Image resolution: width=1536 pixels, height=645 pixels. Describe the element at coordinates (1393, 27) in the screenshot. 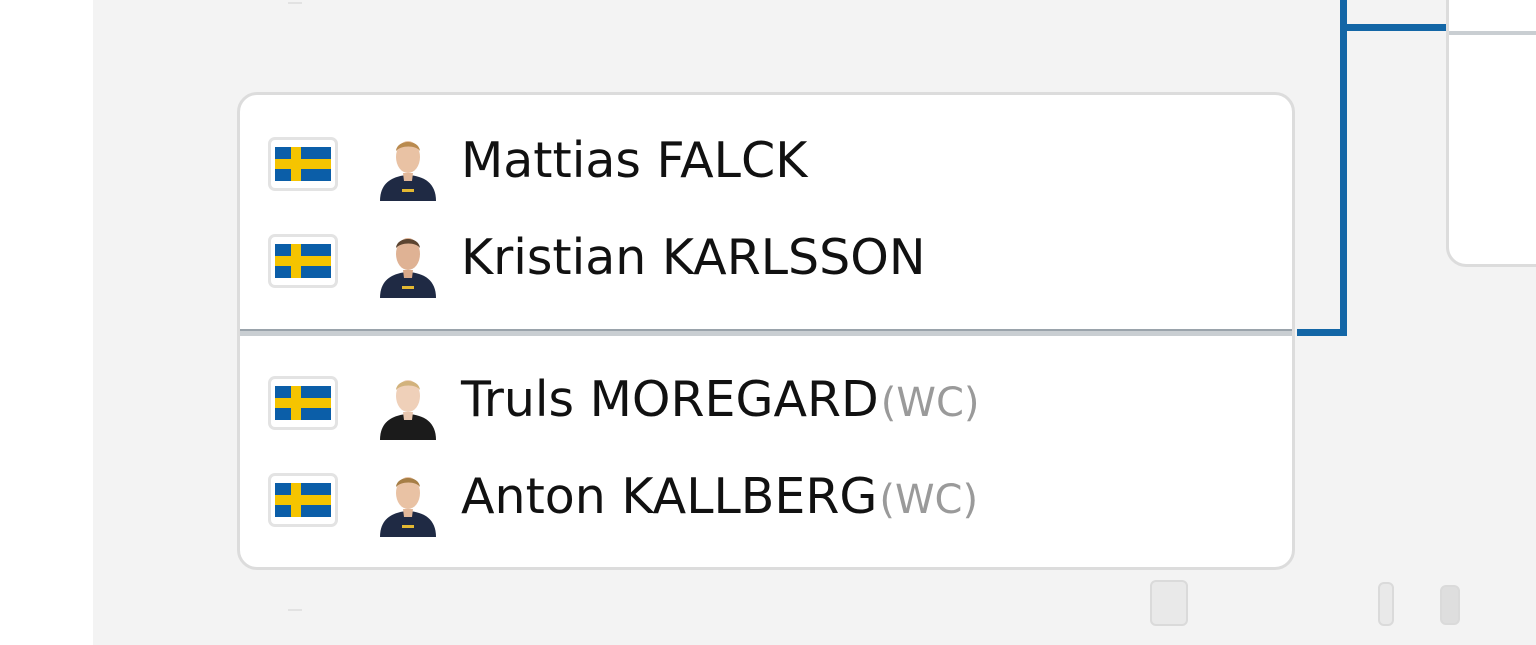

I see `bracket-connector-top` at that location.